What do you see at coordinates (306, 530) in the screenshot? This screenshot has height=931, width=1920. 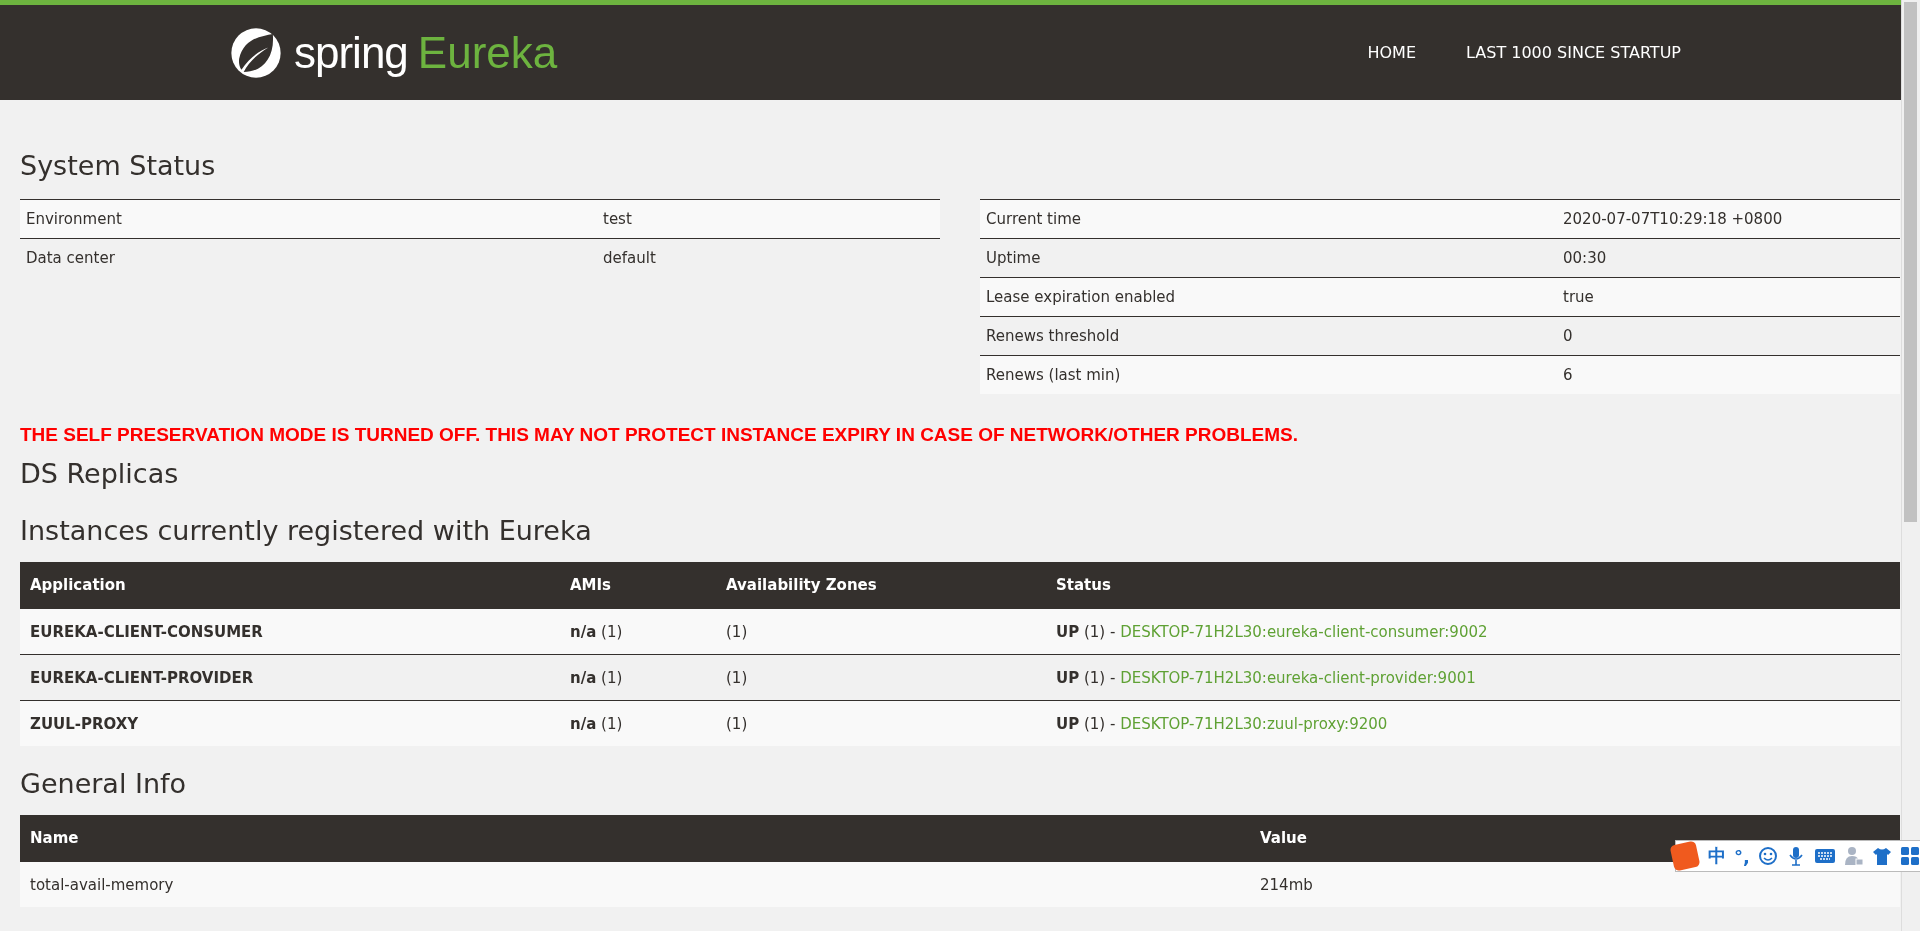 I see `section-title: Instances currently registered with Eureka` at bounding box center [306, 530].